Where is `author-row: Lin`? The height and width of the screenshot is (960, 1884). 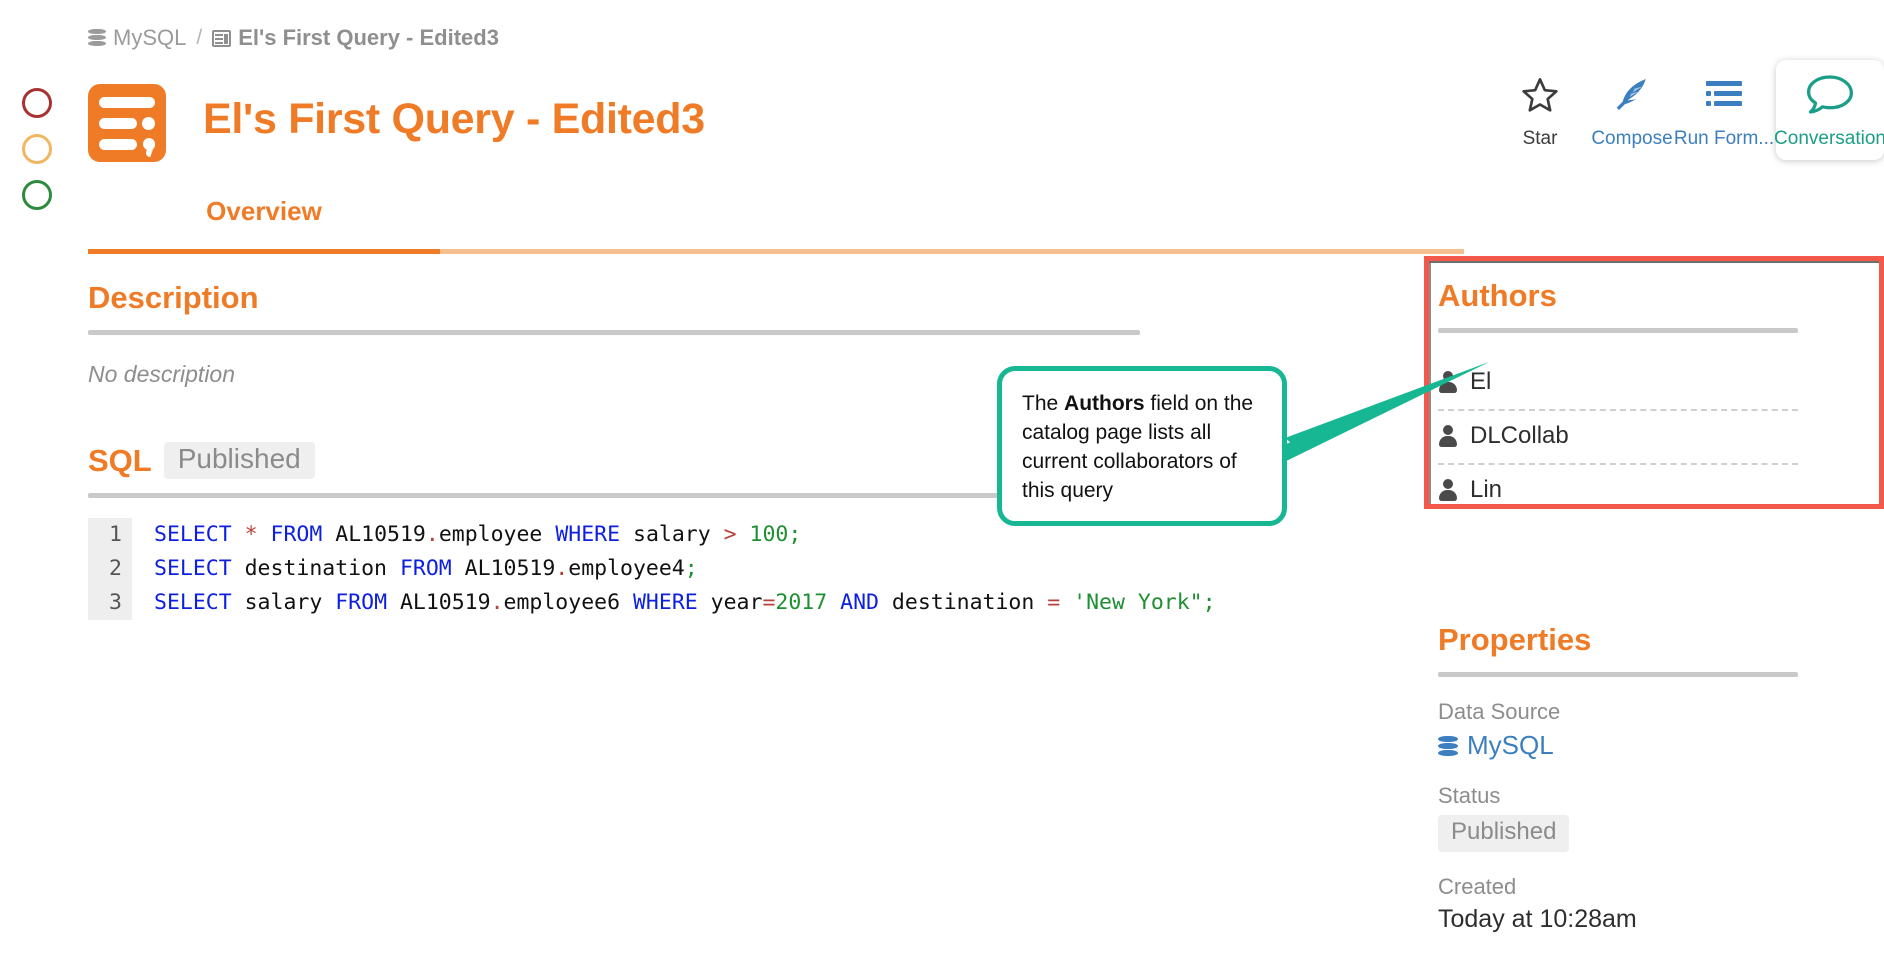
author-row: Lin is located at coordinates (1618, 491).